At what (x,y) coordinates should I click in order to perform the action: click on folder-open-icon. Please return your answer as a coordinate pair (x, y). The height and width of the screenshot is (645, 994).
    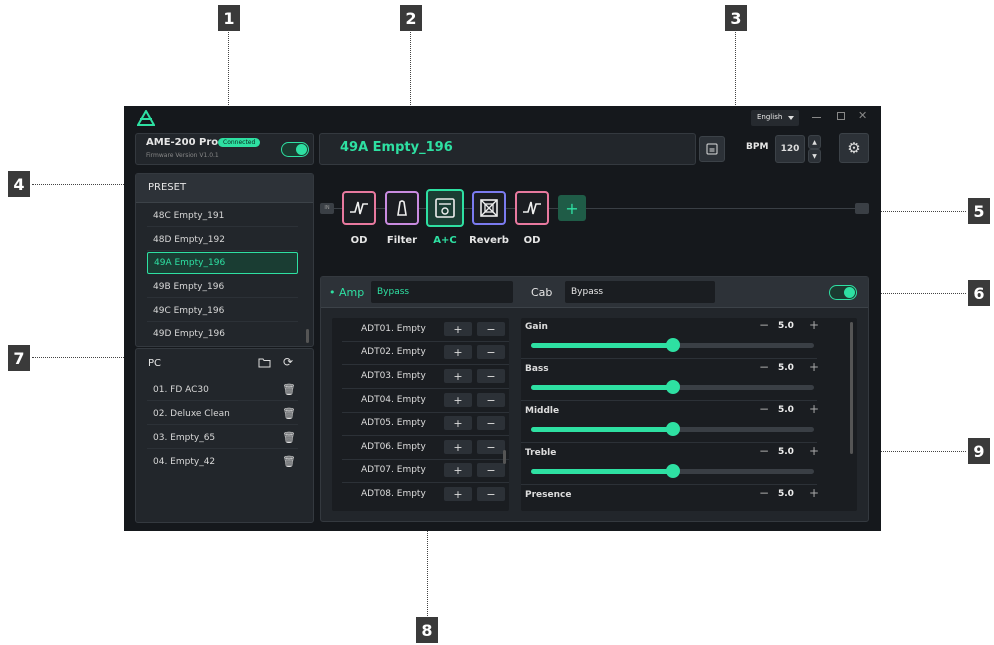
    Looking at the image, I should click on (264, 364).